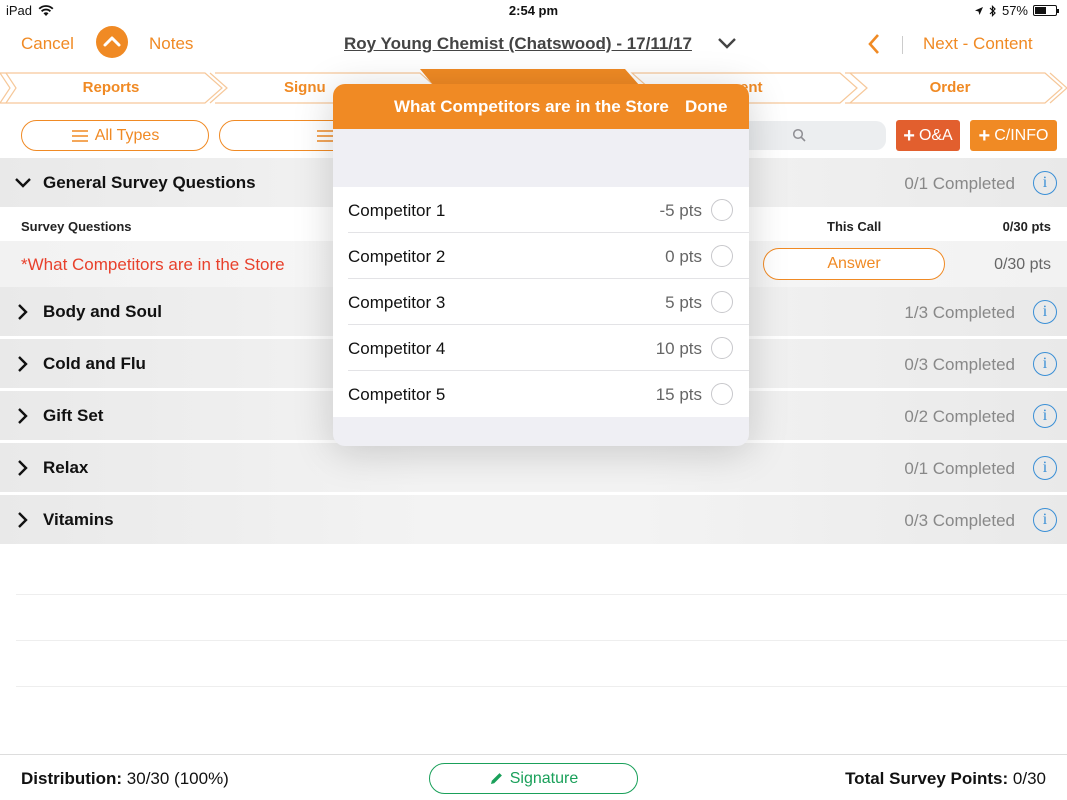  I want to click on status-time: 2:54 pm, so click(533, 10).